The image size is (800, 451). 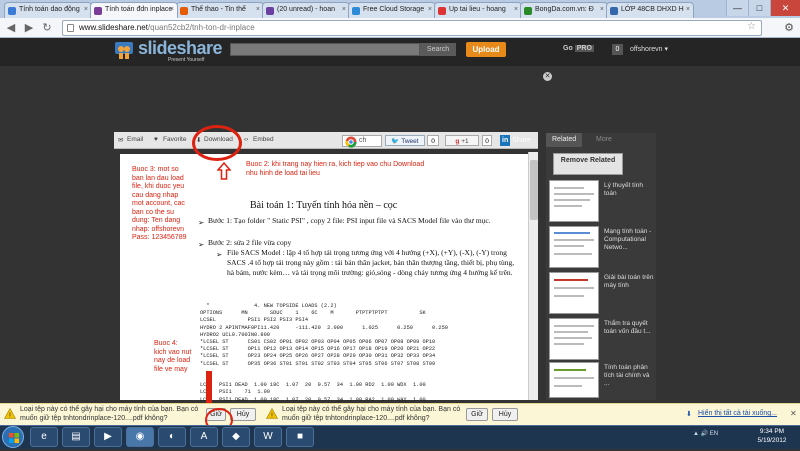 I want to click on related-title: Giải bài toán trên máy tính, so click(x=629, y=282).